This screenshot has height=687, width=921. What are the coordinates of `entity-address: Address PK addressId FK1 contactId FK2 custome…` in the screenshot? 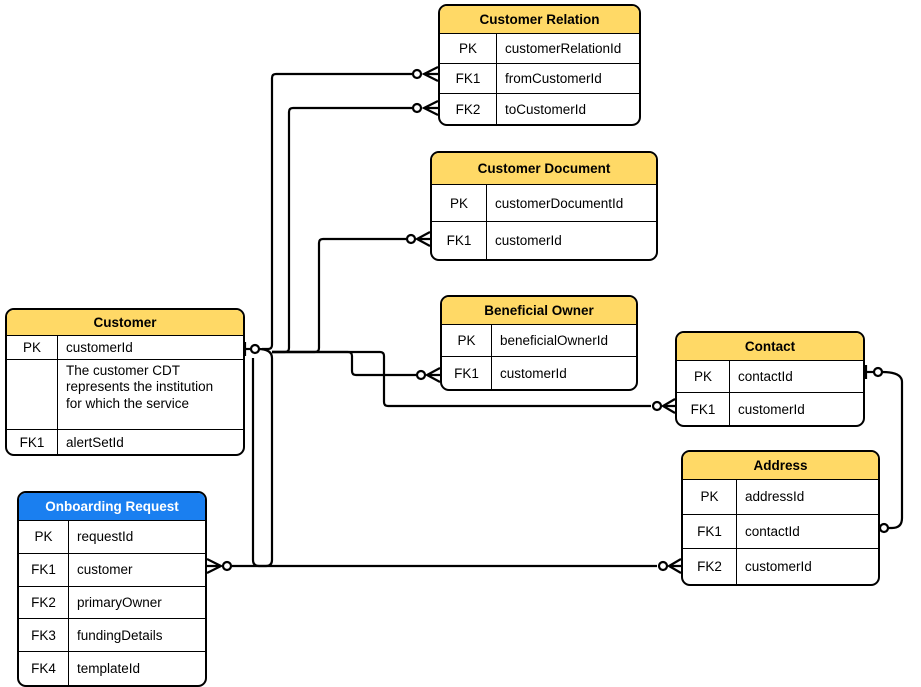 It's located at (780, 518).